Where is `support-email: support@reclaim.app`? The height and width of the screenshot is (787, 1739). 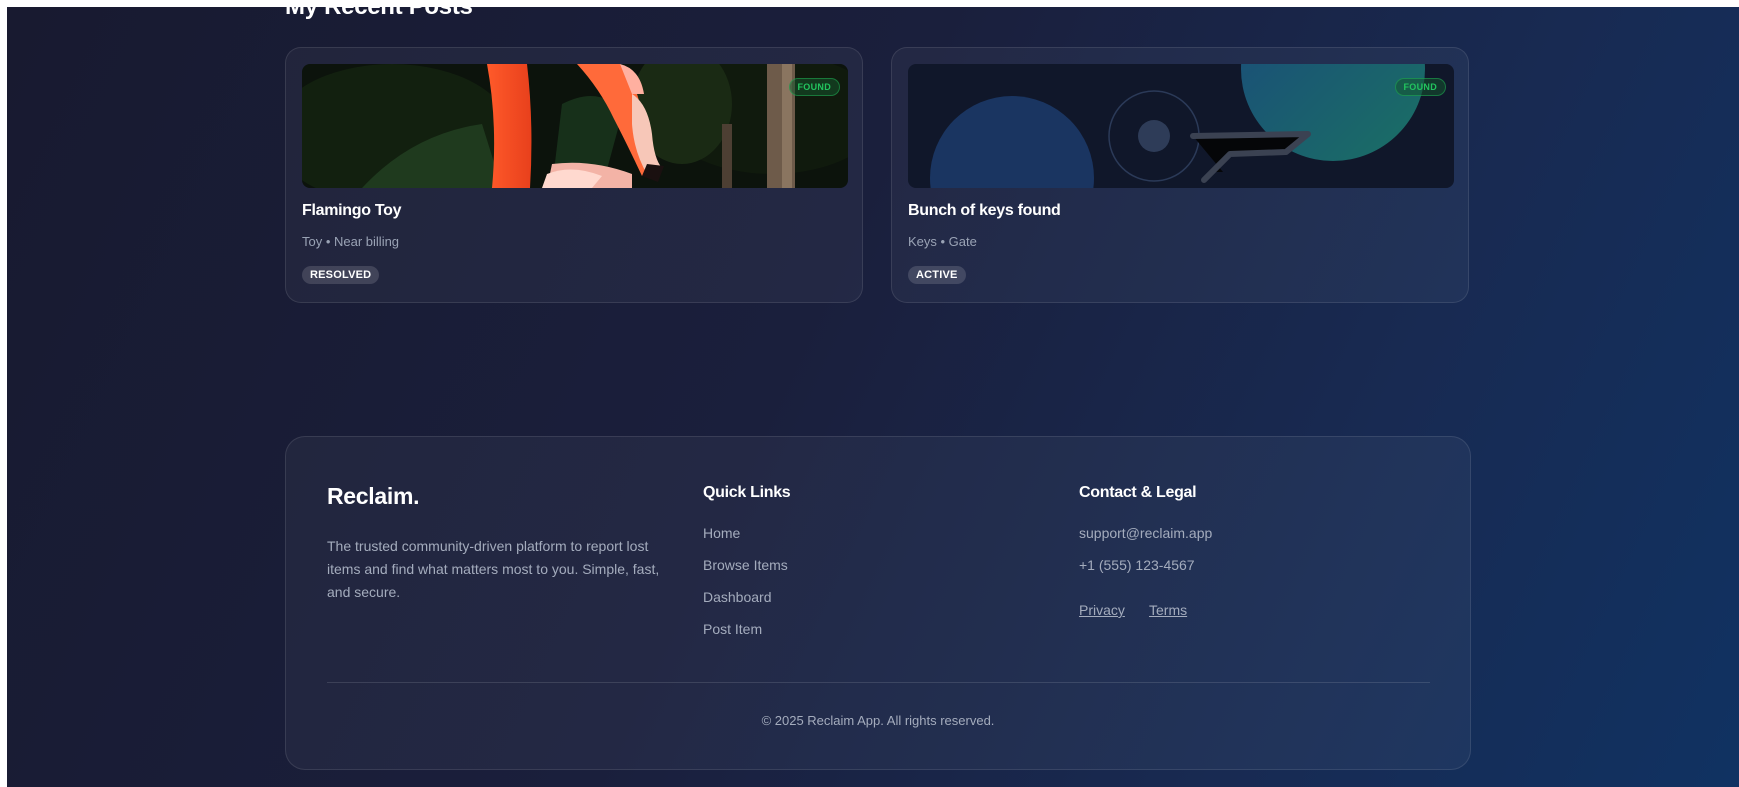
support-email: support@reclaim.app is located at coordinates (1145, 533).